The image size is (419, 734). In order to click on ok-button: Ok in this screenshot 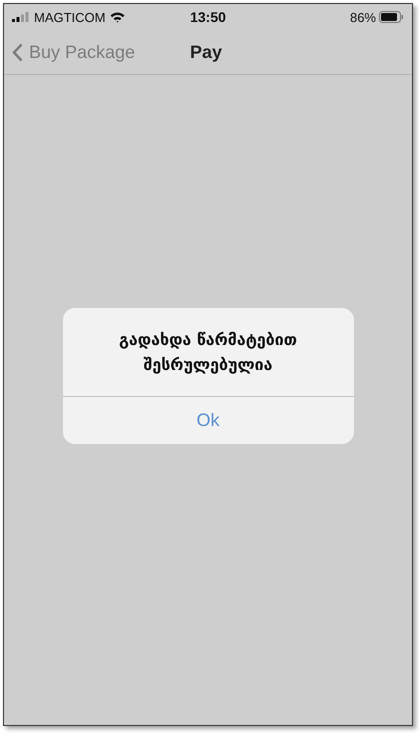, I will do `click(208, 420)`.